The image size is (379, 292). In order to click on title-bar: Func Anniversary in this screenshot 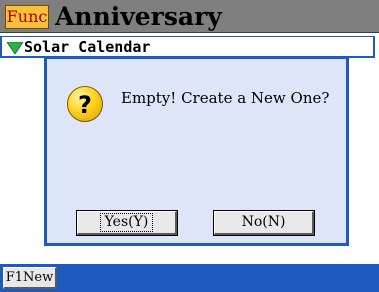, I will do `click(189, 16)`.